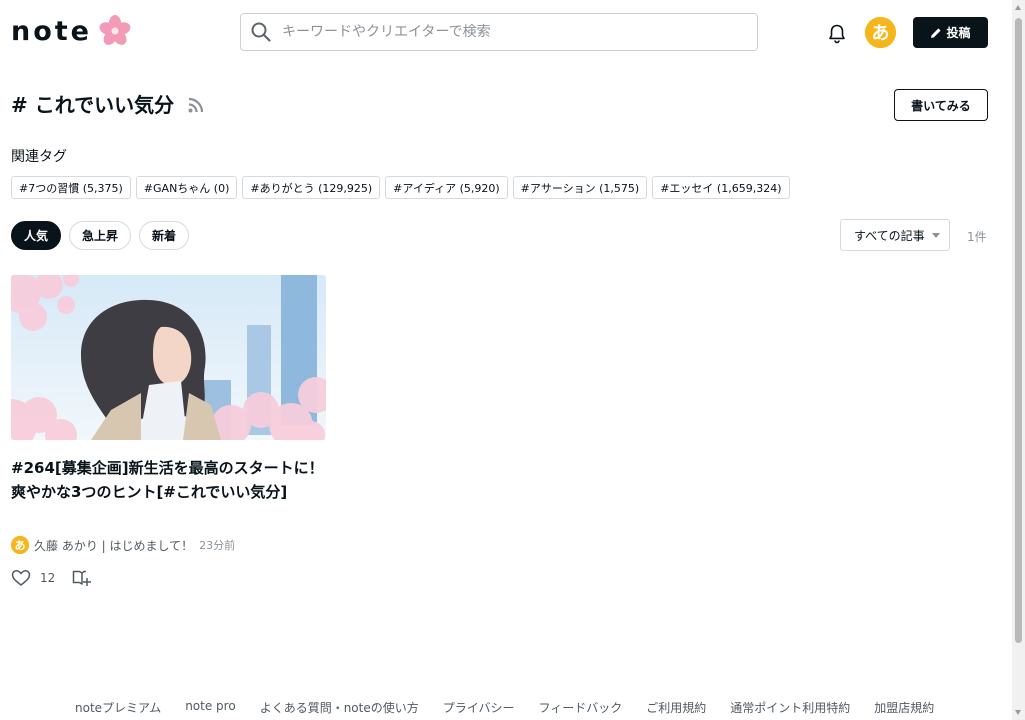 The height and width of the screenshot is (720, 1025). What do you see at coordinates (1018, 712) in the screenshot?
I see `scroll-down-icon` at bounding box center [1018, 712].